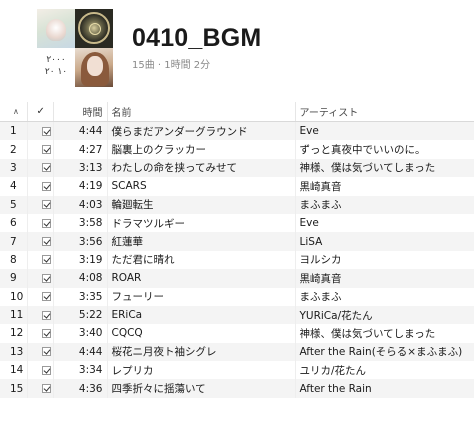 Image resolution: width=474 pixels, height=431 pixels. I want to click on playlist-artwork: ٢٠٠٠ ١٠ ٢٠, so click(75, 48).